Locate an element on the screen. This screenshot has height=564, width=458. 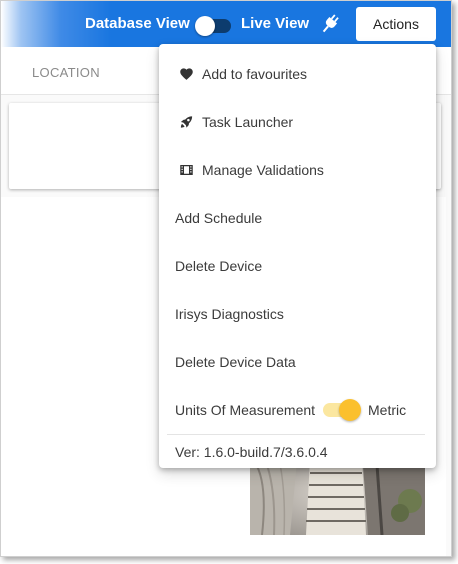
menu-item-delete-device: Delete Device is located at coordinates (297, 266).